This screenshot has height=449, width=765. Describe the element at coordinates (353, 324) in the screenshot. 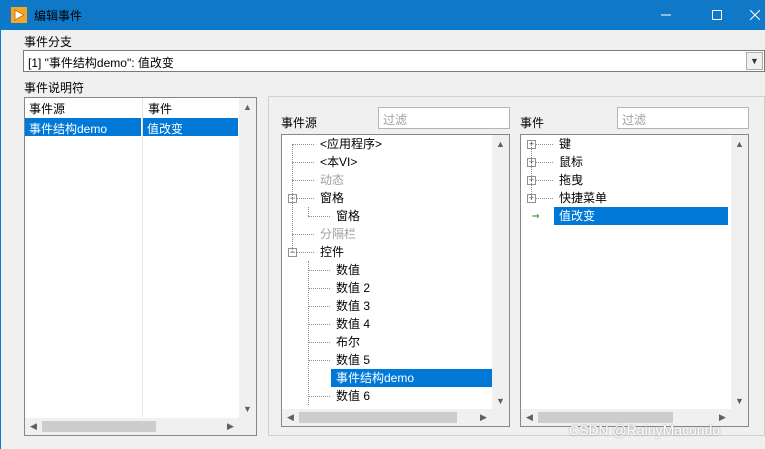

I see `event-source-label: 数值 4` at that location.